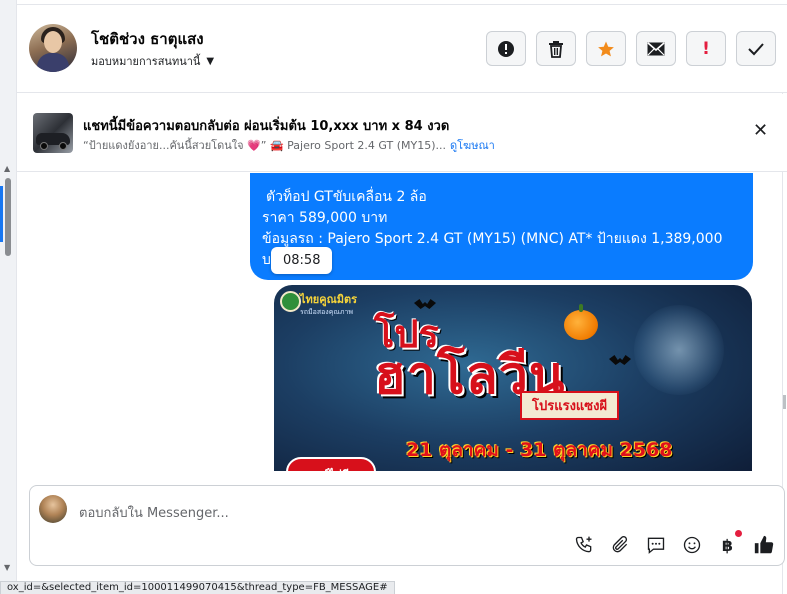 This screenshot has width=787, height=594. I want to click on exclamation-circle-icon, so click(506, 49).